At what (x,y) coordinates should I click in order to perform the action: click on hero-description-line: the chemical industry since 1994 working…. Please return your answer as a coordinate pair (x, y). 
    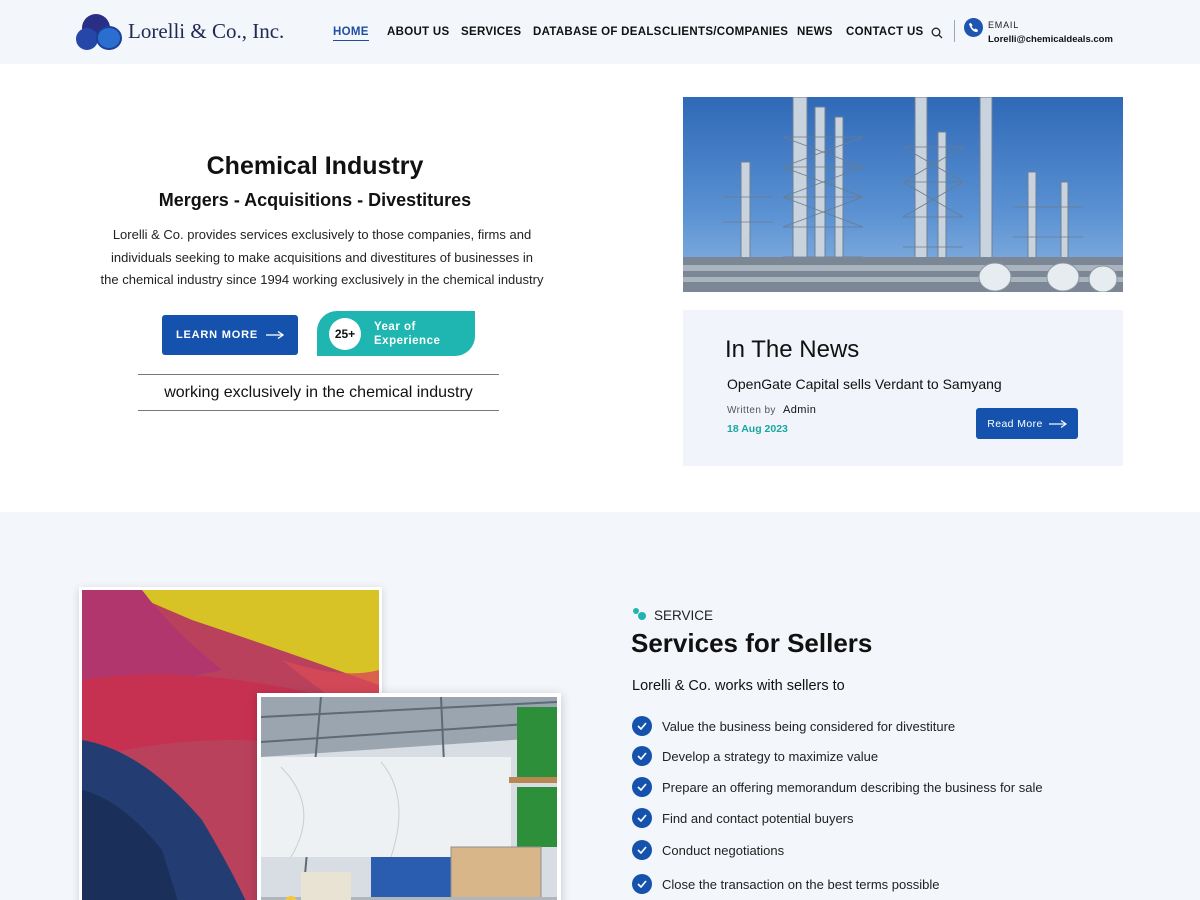
    Looking at the image, I should click on (322, 279).